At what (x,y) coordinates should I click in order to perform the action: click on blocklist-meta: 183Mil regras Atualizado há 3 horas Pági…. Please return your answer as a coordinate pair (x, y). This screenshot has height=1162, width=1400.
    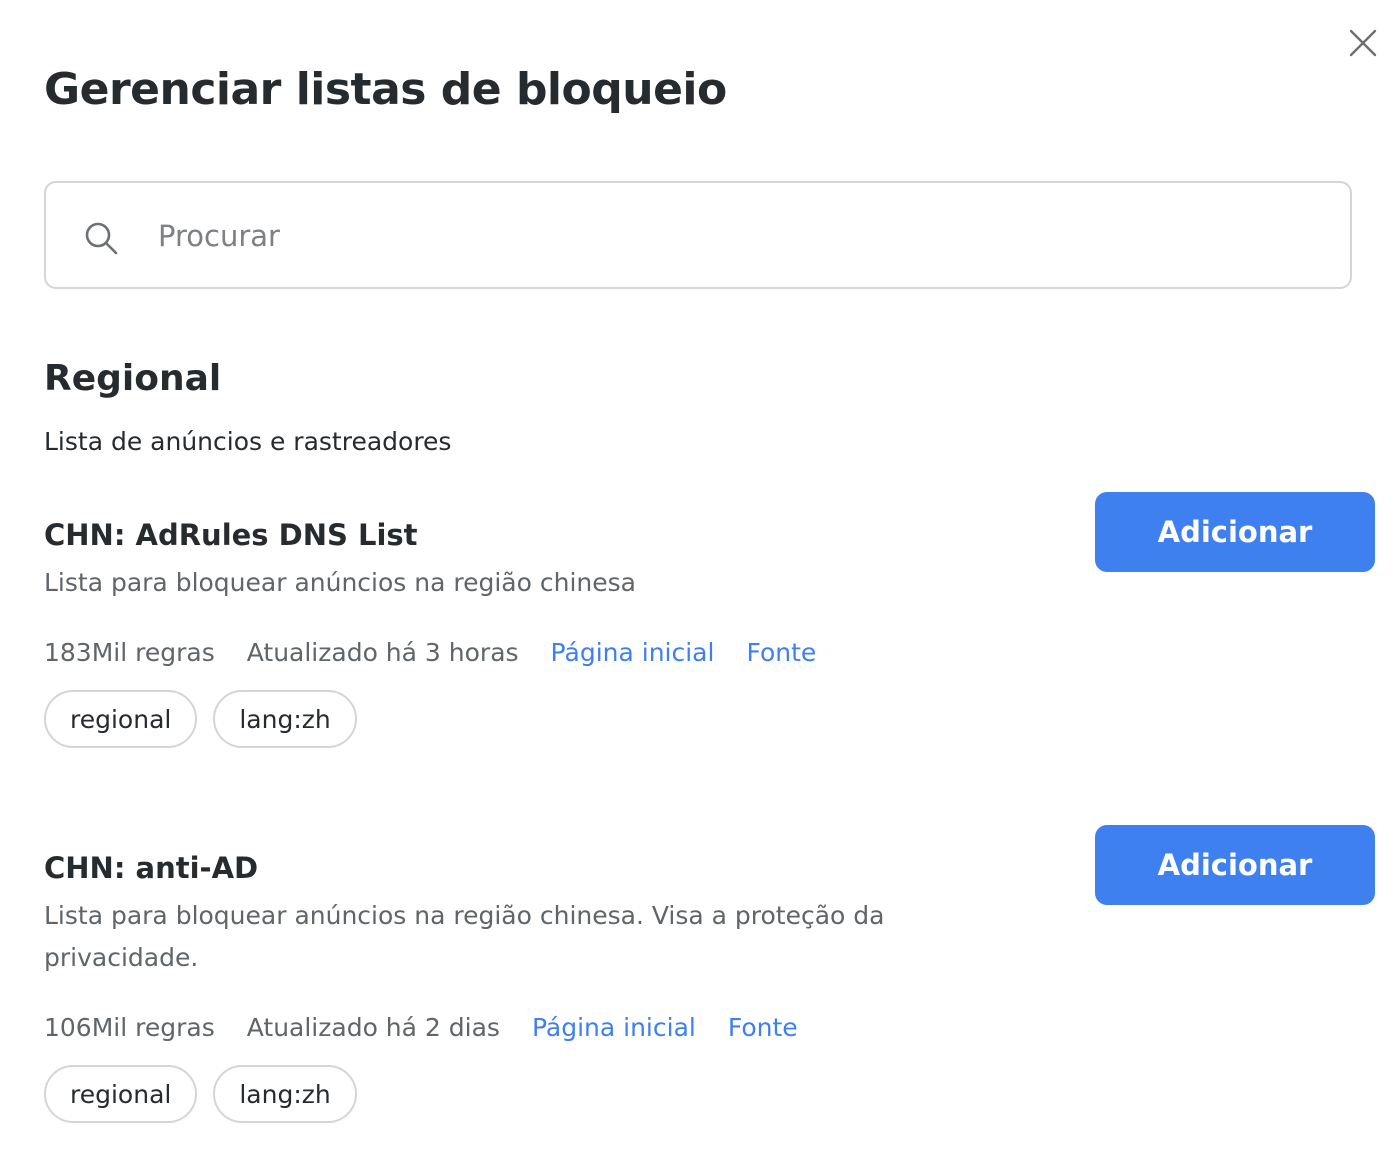
    Looking at the image, I should click on (430, 652).